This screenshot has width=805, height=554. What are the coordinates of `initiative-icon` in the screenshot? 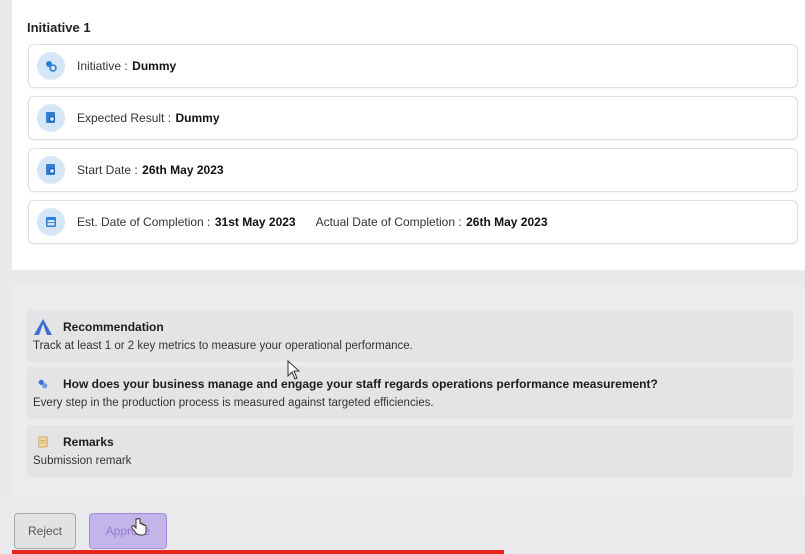 It's located at (51, 66).